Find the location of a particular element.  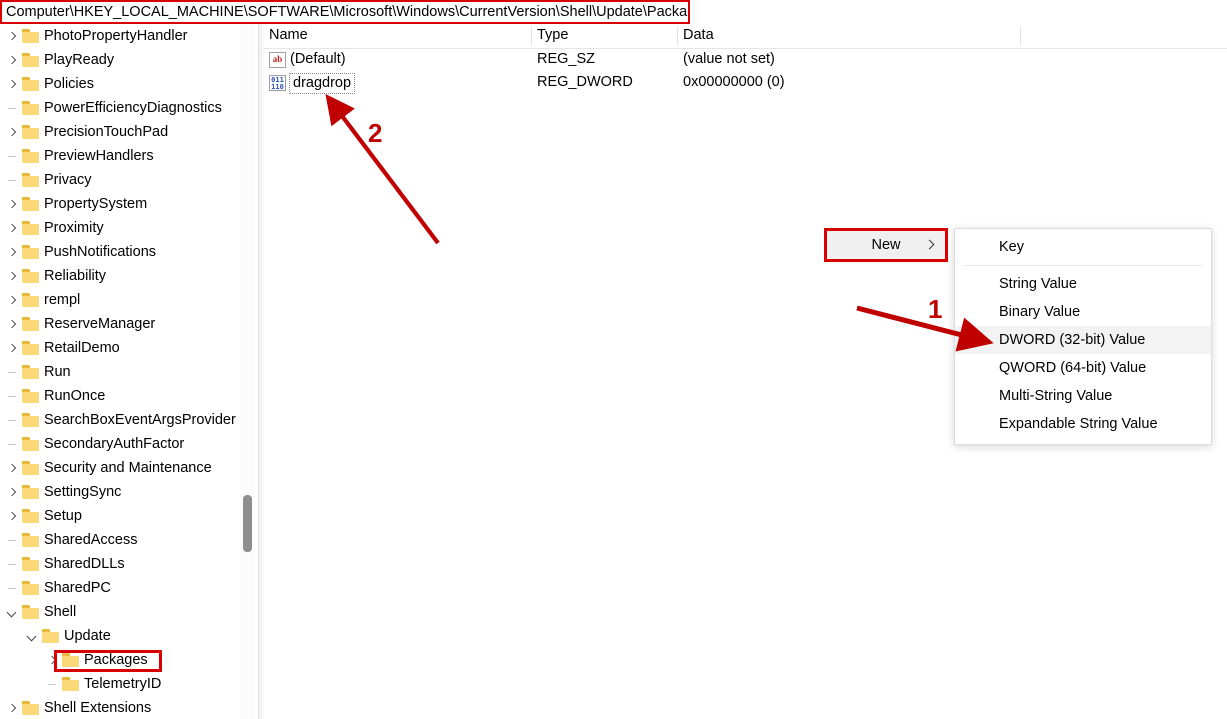

tree-item-label: SharedDLLs is located at coordinates (84, 564).